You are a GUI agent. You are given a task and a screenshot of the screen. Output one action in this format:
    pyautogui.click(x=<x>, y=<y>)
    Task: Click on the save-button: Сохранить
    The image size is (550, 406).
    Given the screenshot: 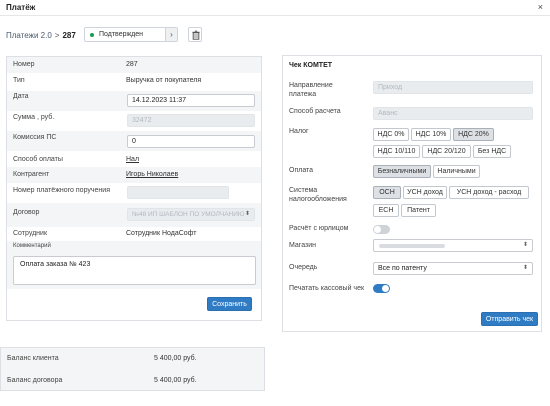 What is the action you would take?
    pyautogui.click(x=229, y=304)
    